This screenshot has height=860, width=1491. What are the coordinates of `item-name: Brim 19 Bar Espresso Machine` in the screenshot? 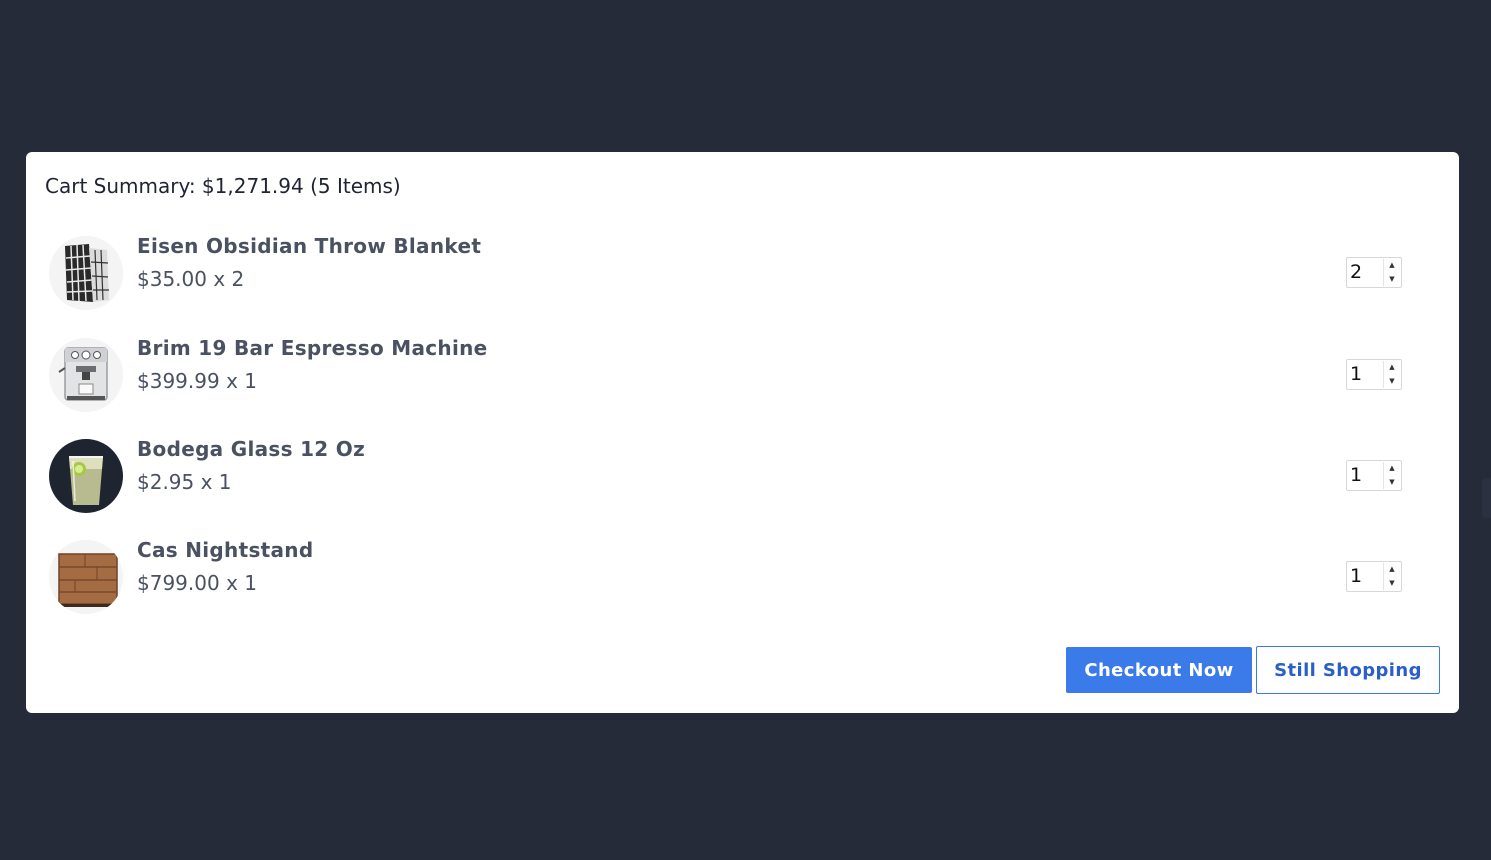 It's located at (312, 348).